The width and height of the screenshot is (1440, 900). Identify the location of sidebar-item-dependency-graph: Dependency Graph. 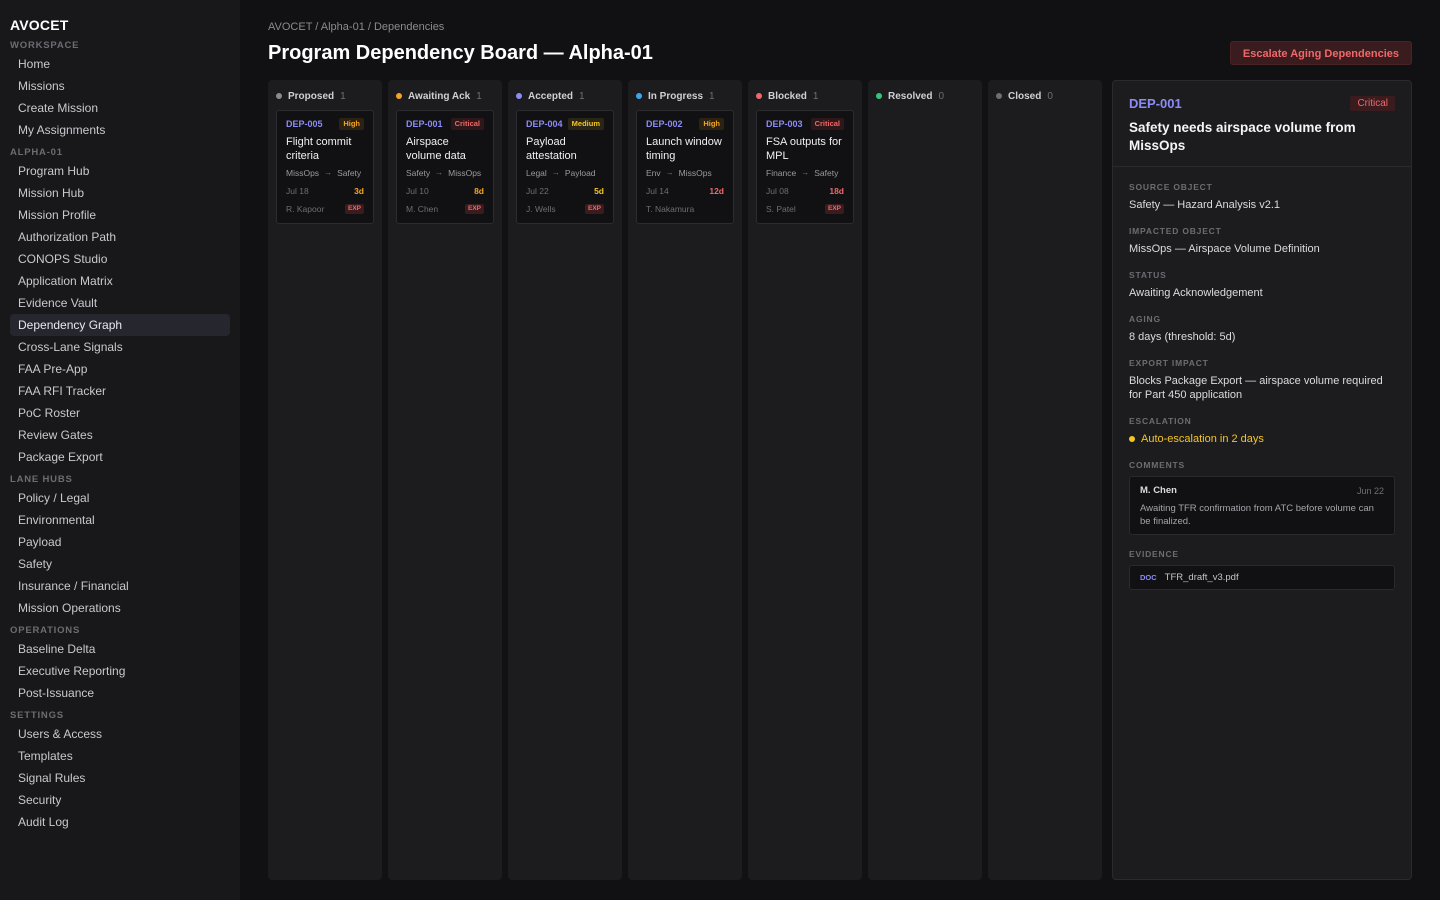
(120, 325).